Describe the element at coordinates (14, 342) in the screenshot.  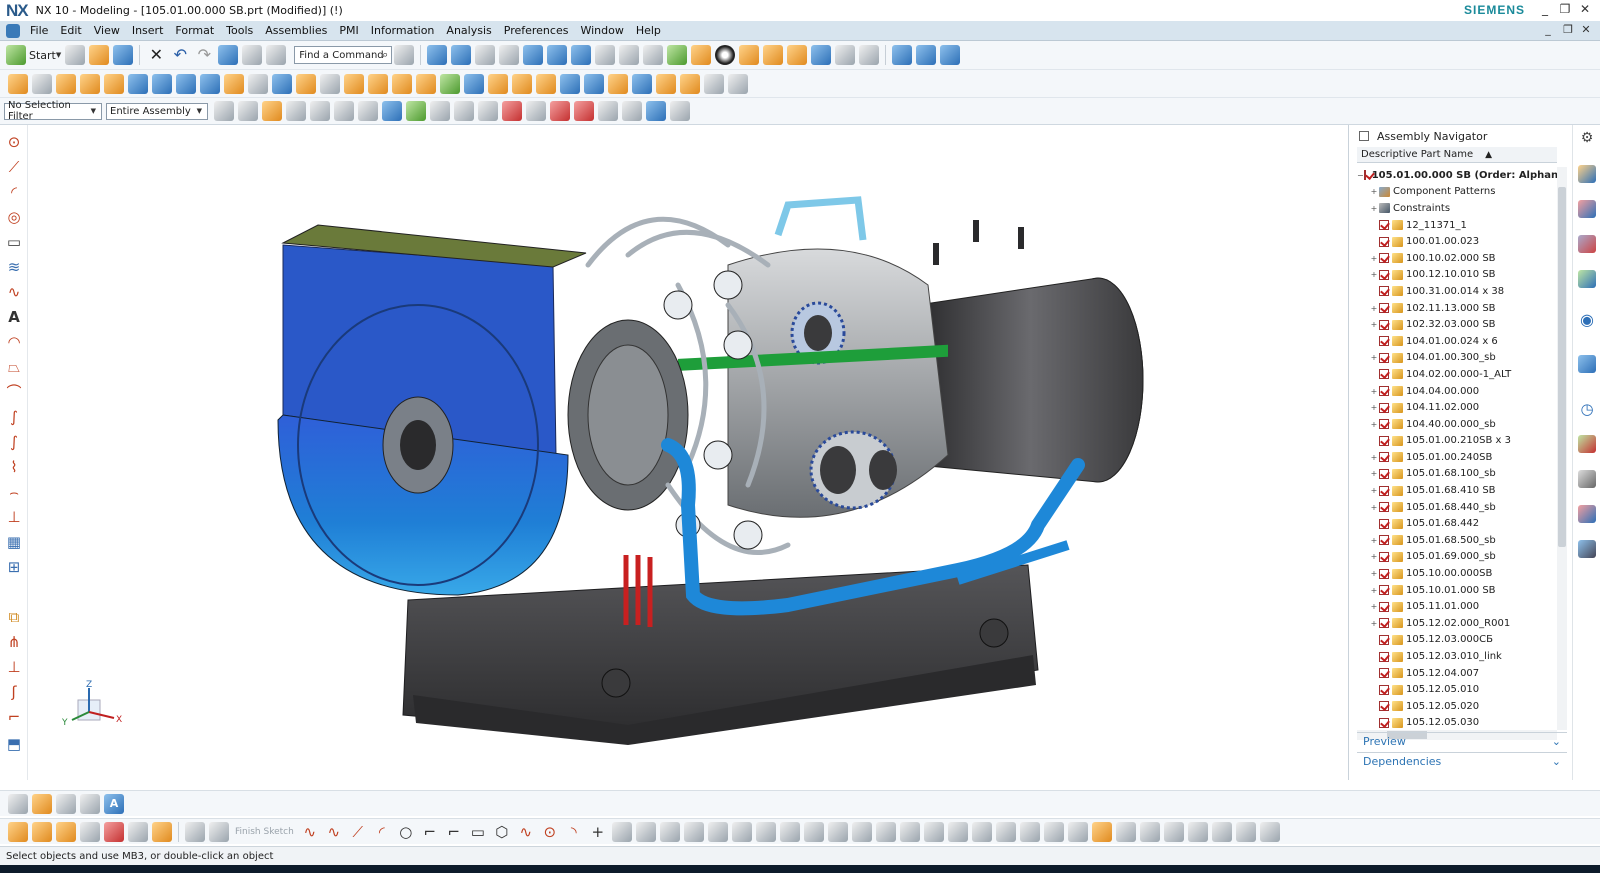
I see `offset-curve-icon: ◠` at that location.